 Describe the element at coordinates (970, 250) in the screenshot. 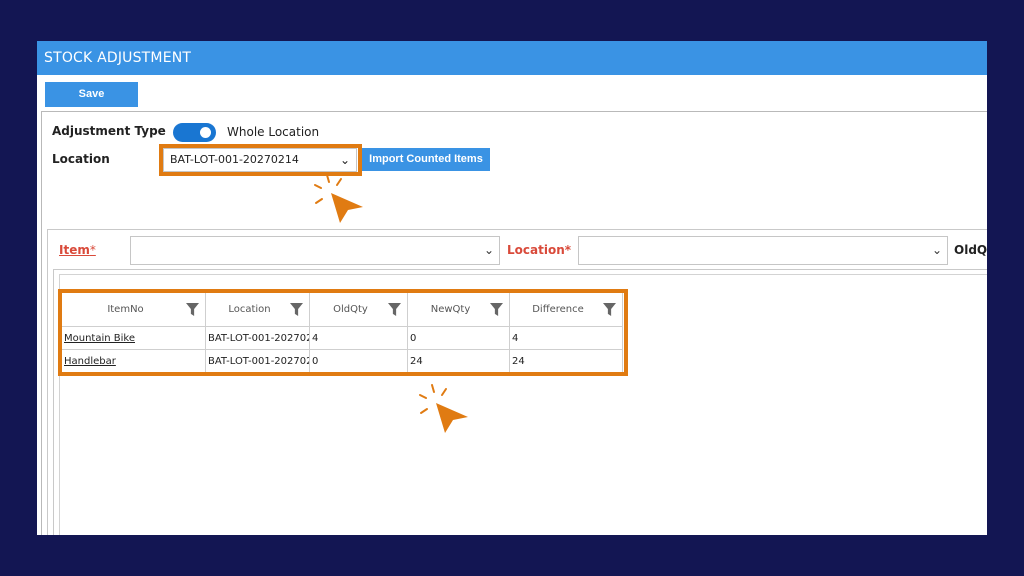

I see `item-oldqty-label: OldQty` at that location.